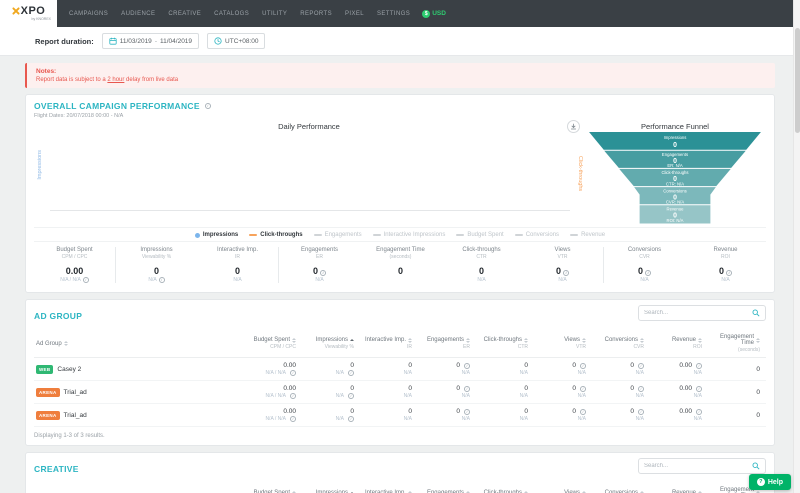  What do you see at coordinates (331, 343) in the screenshot?
I see `column-header-impressions: ImpressionsViewability %` at bounding box center [331, 343].